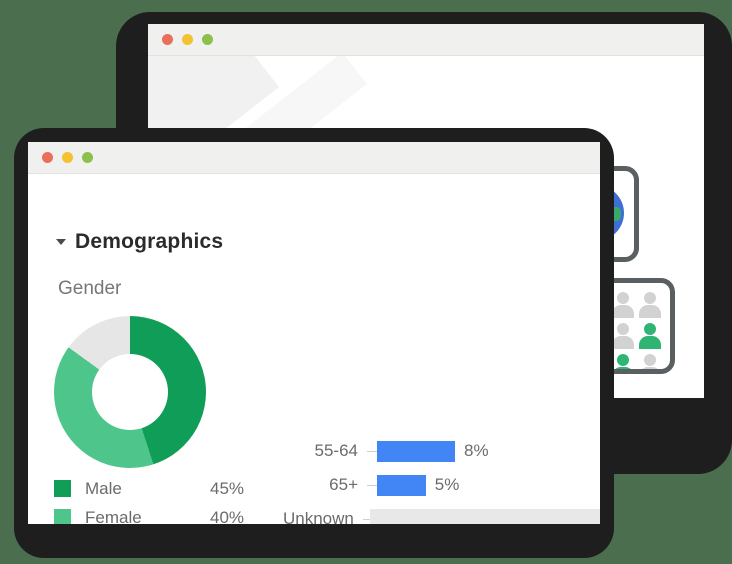 The image size is (732, 564). I want to click on bar-category-label: Unknown, so click(318, 516).